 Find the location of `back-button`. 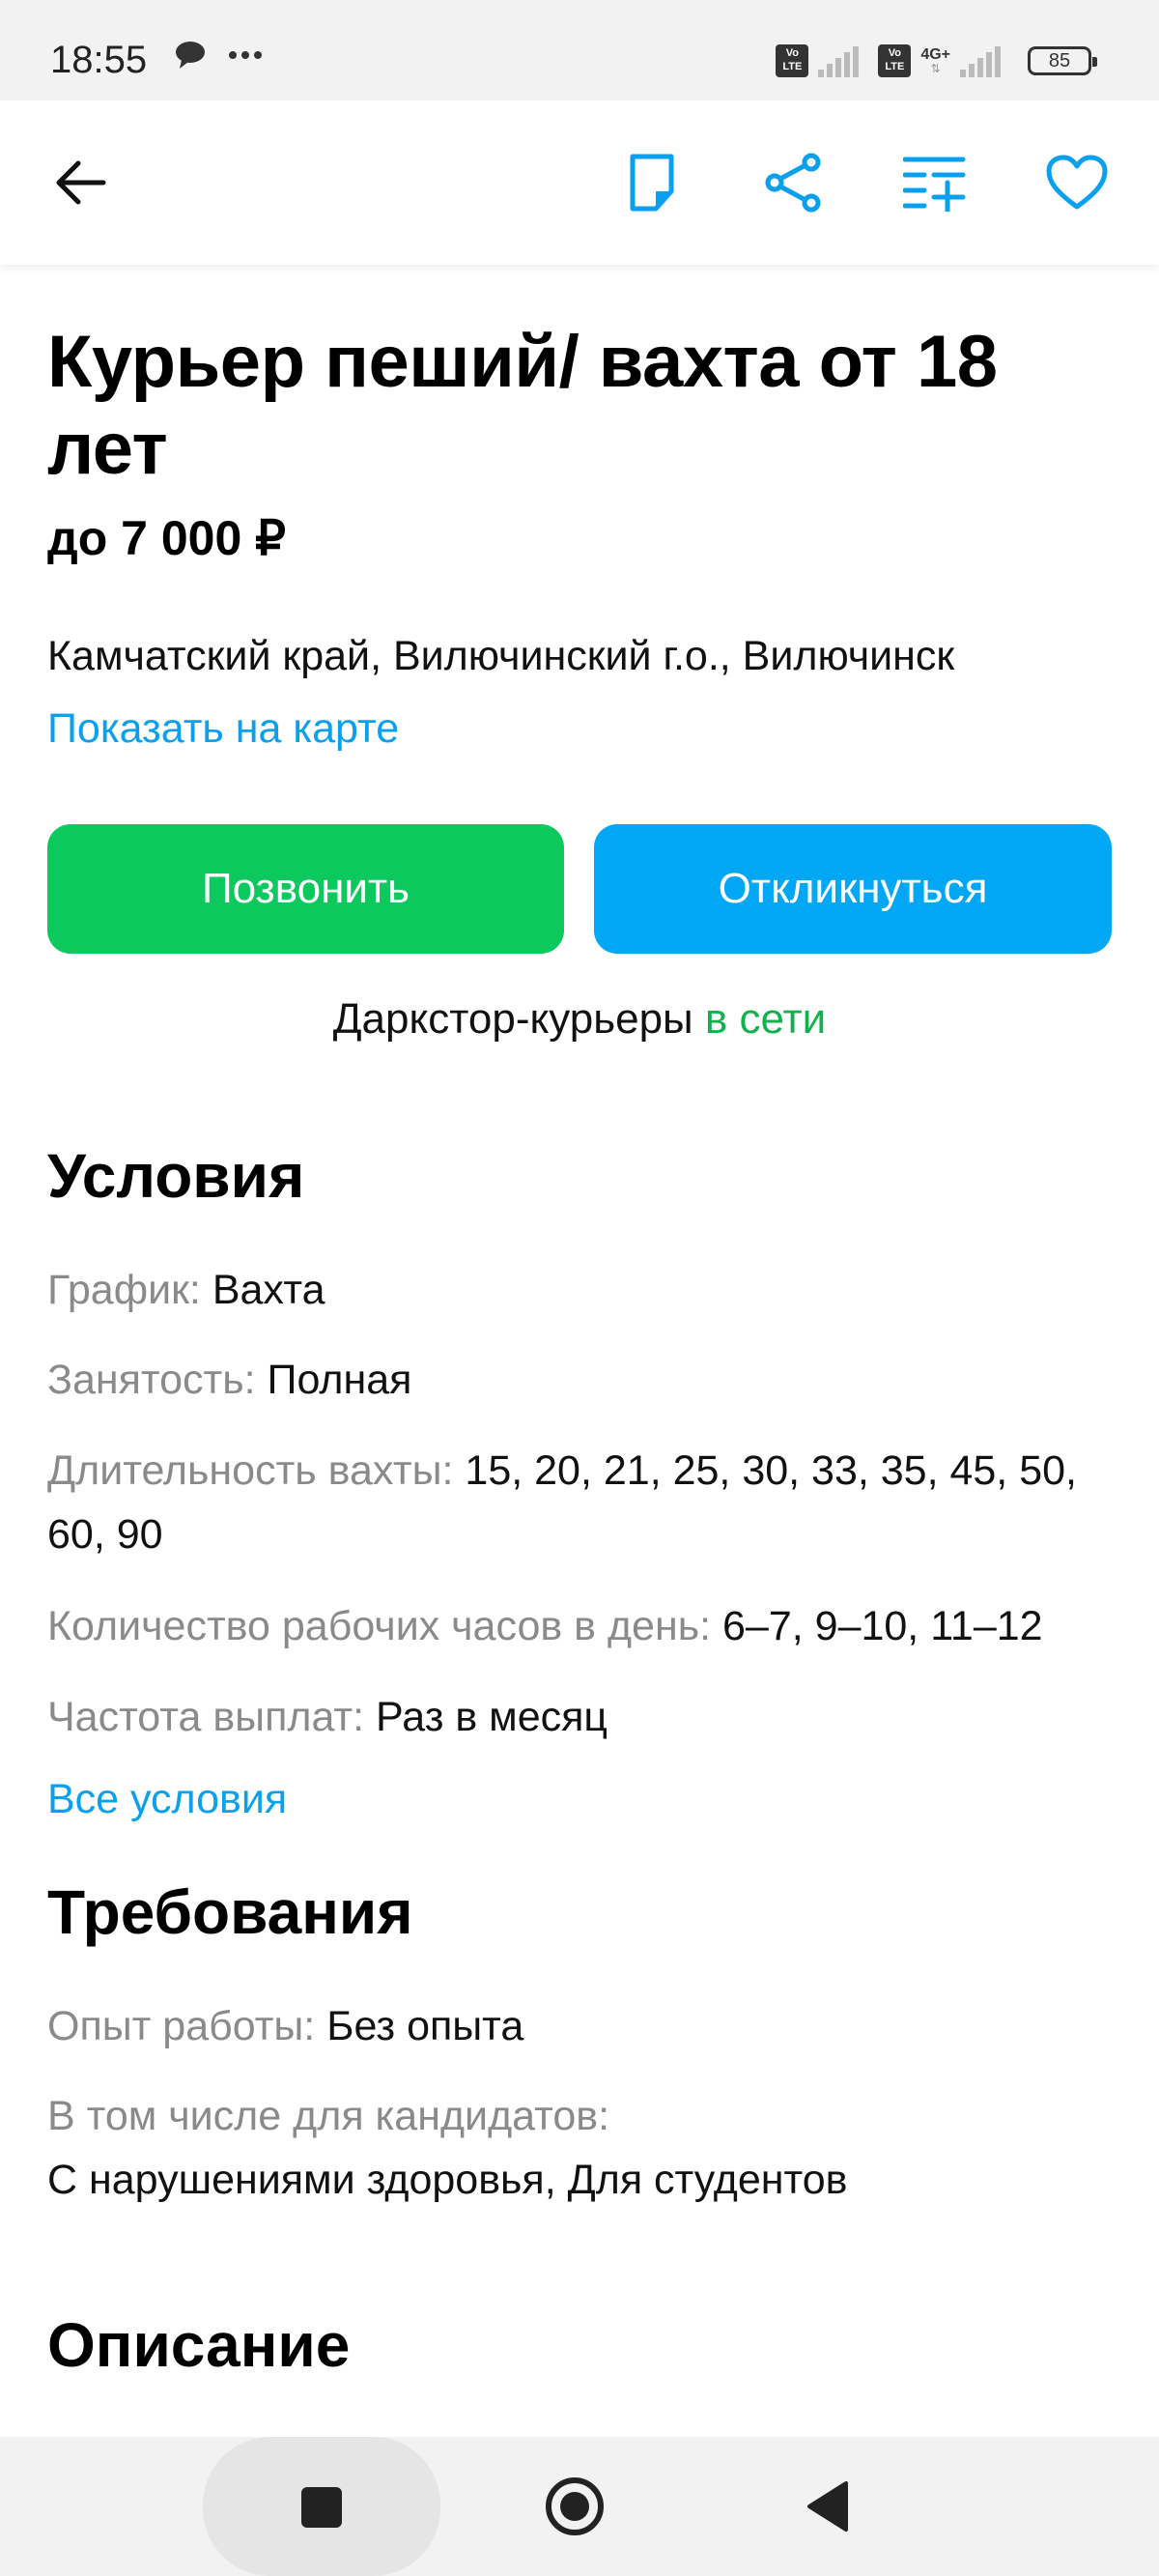

back-button is located at coordinates (80, 182).